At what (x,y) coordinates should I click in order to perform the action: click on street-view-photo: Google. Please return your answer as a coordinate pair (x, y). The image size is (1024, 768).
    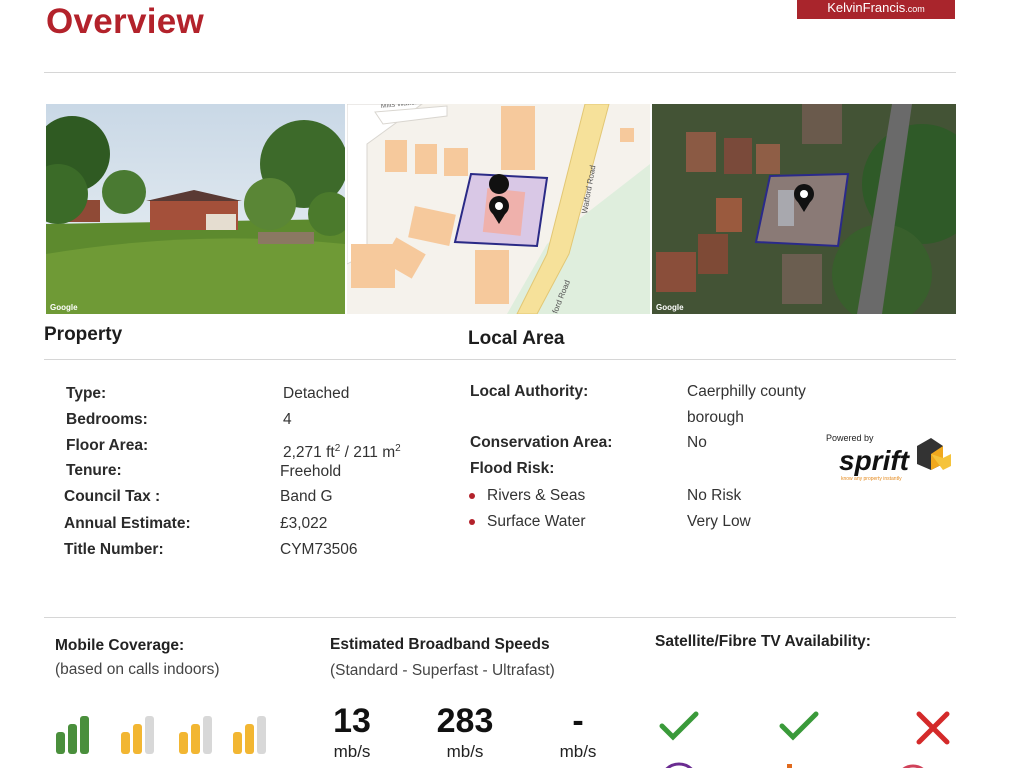
    Looking at the image, I should click on (195, 209).